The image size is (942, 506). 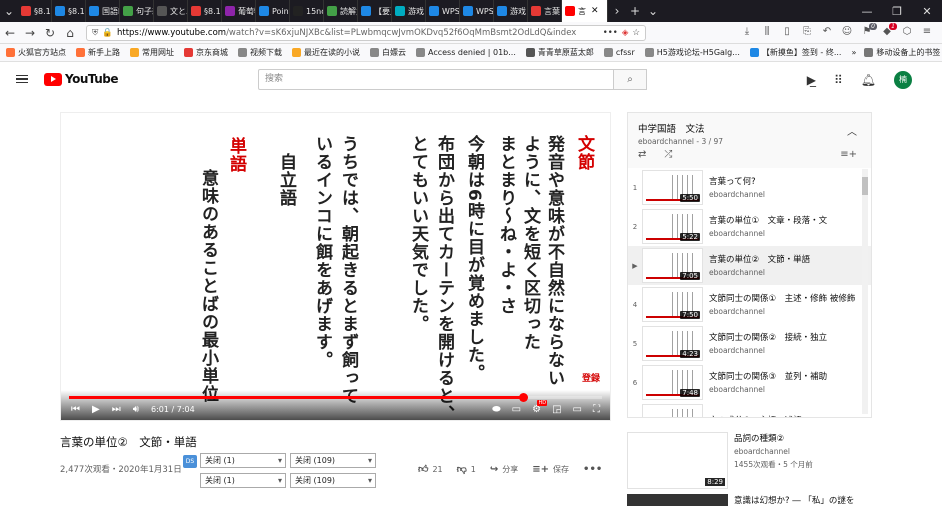 I want to click on menu-icon: ≡, so click(x=927, y=33).